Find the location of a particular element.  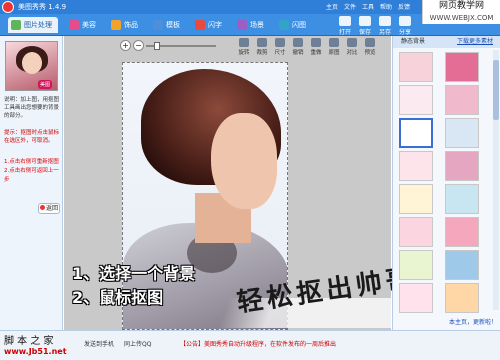

tab-scenes: 场景 is located at coordinates (252, 25).